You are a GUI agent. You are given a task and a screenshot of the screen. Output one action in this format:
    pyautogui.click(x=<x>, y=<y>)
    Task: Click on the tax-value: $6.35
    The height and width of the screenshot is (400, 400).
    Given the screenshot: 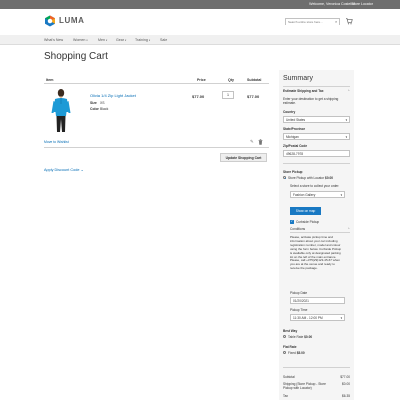 What is the action you would take?
    pyautogui.click(x=346, y=396)
    